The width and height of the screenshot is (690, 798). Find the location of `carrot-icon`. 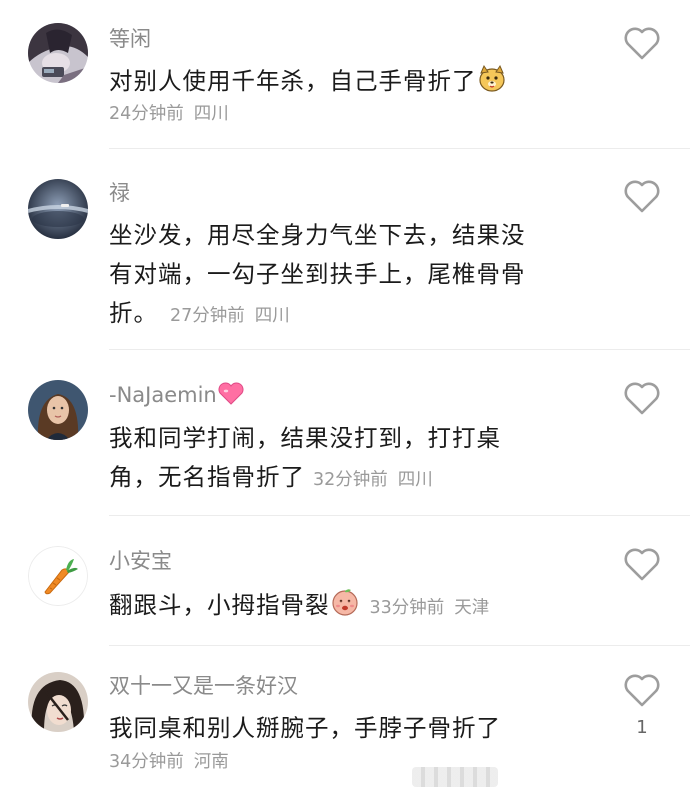

carrot-icon is located at coordinates (58, 576).